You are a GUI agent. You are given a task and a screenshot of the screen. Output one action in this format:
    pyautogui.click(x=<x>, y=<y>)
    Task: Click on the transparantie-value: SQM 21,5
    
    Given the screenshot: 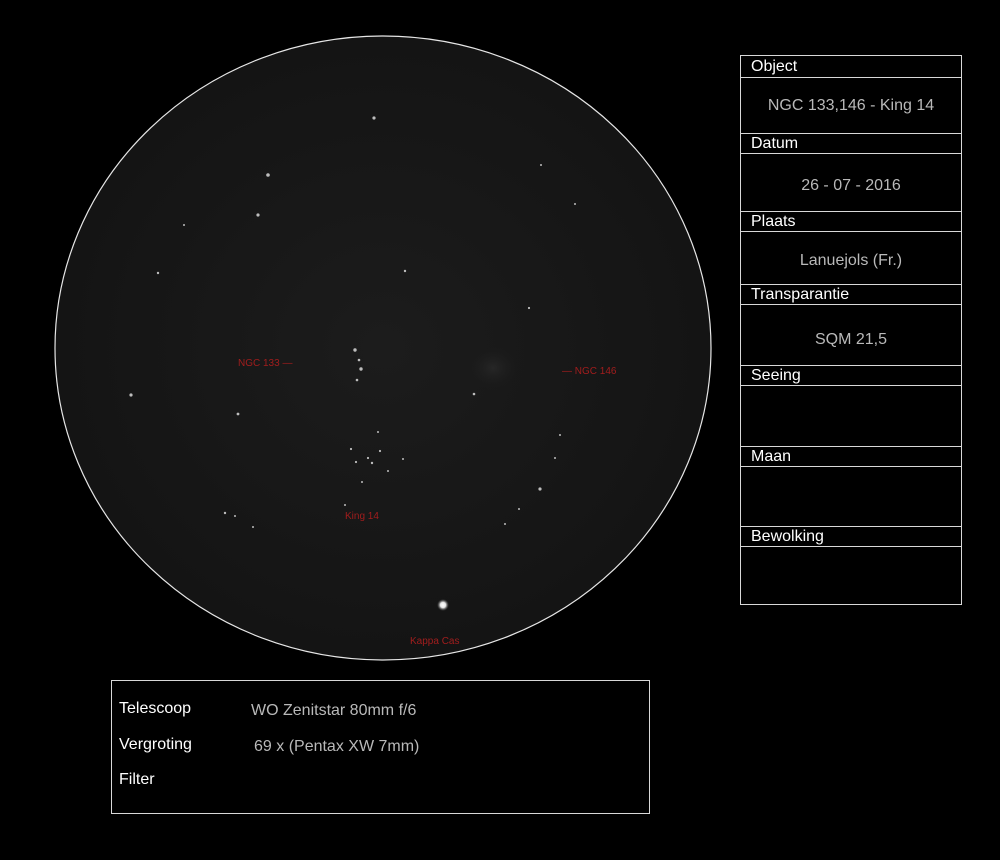 What is the action you would take?
    pyautogui.click(x=851, y=339)
    